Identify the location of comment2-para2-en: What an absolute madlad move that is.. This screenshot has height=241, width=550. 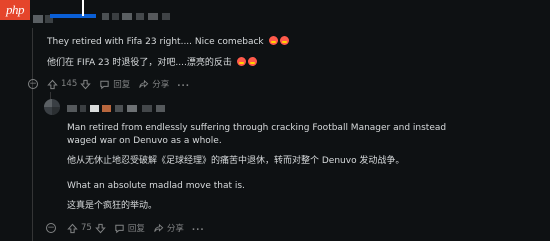
(156, 186).